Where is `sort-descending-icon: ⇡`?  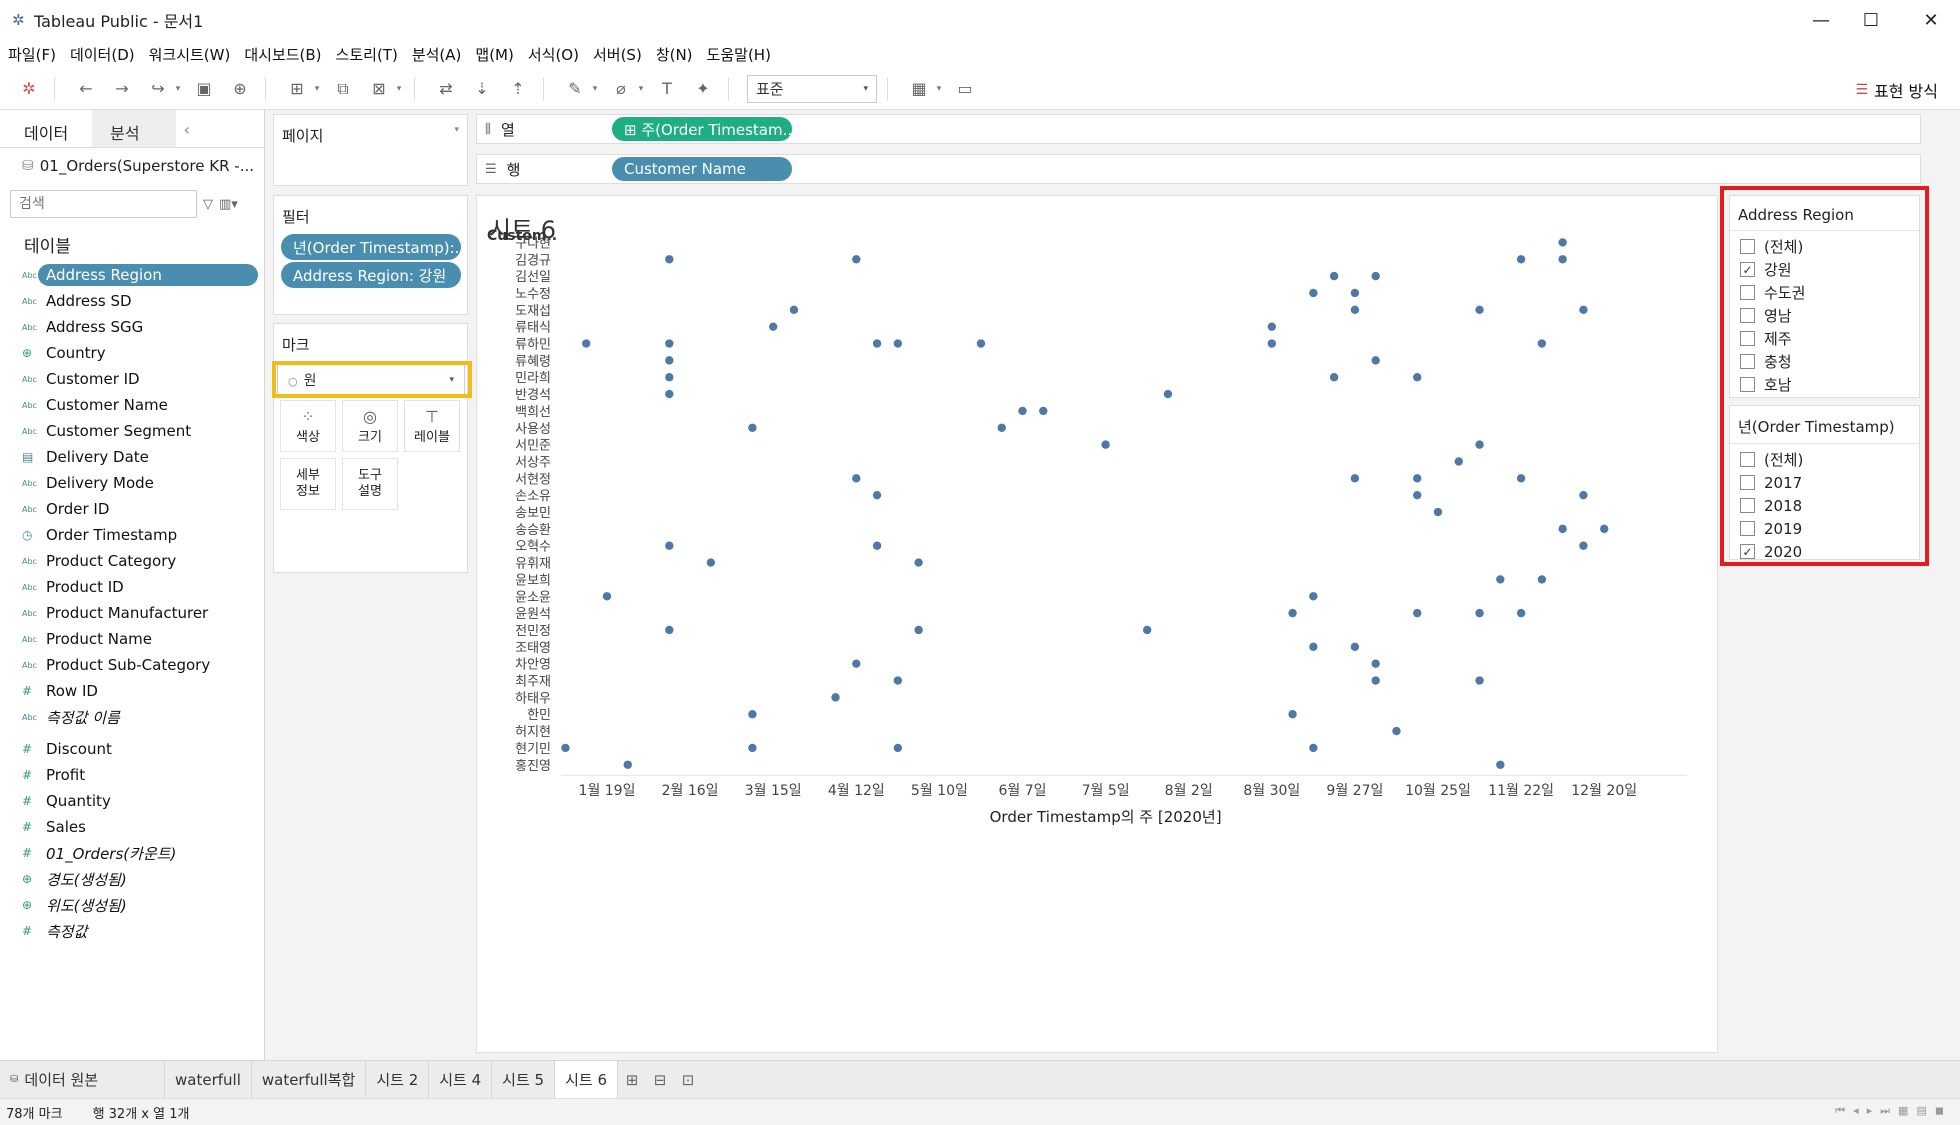
sort-descending-icon: ⇡ is located at coordinates (518, 89).